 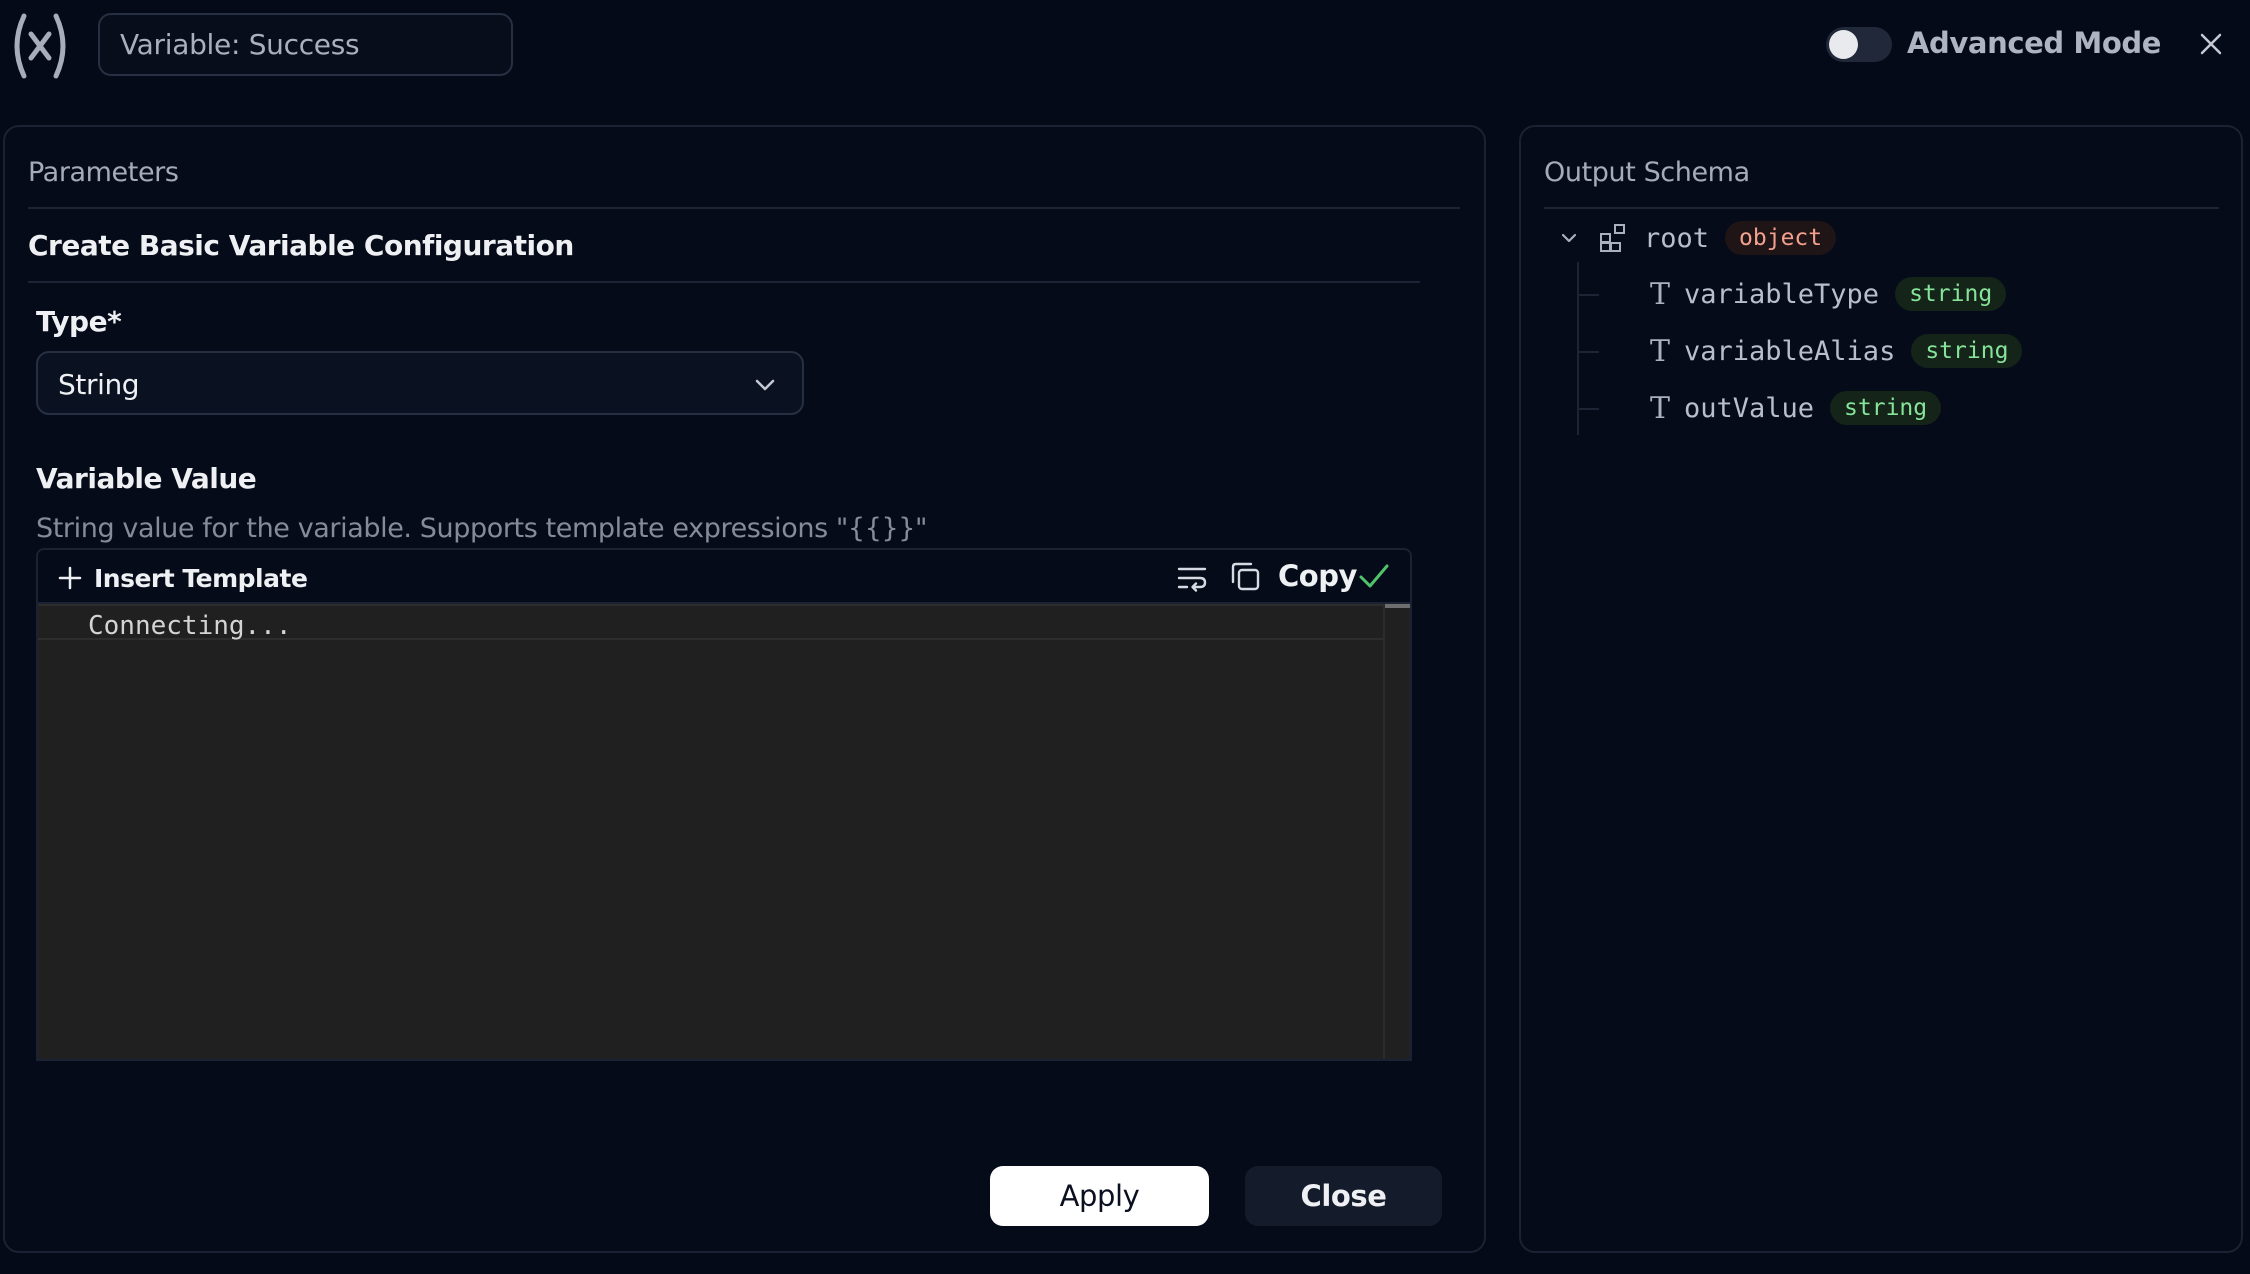 I want to click on schema-root-row: root object, so click(x=1698, y=238).